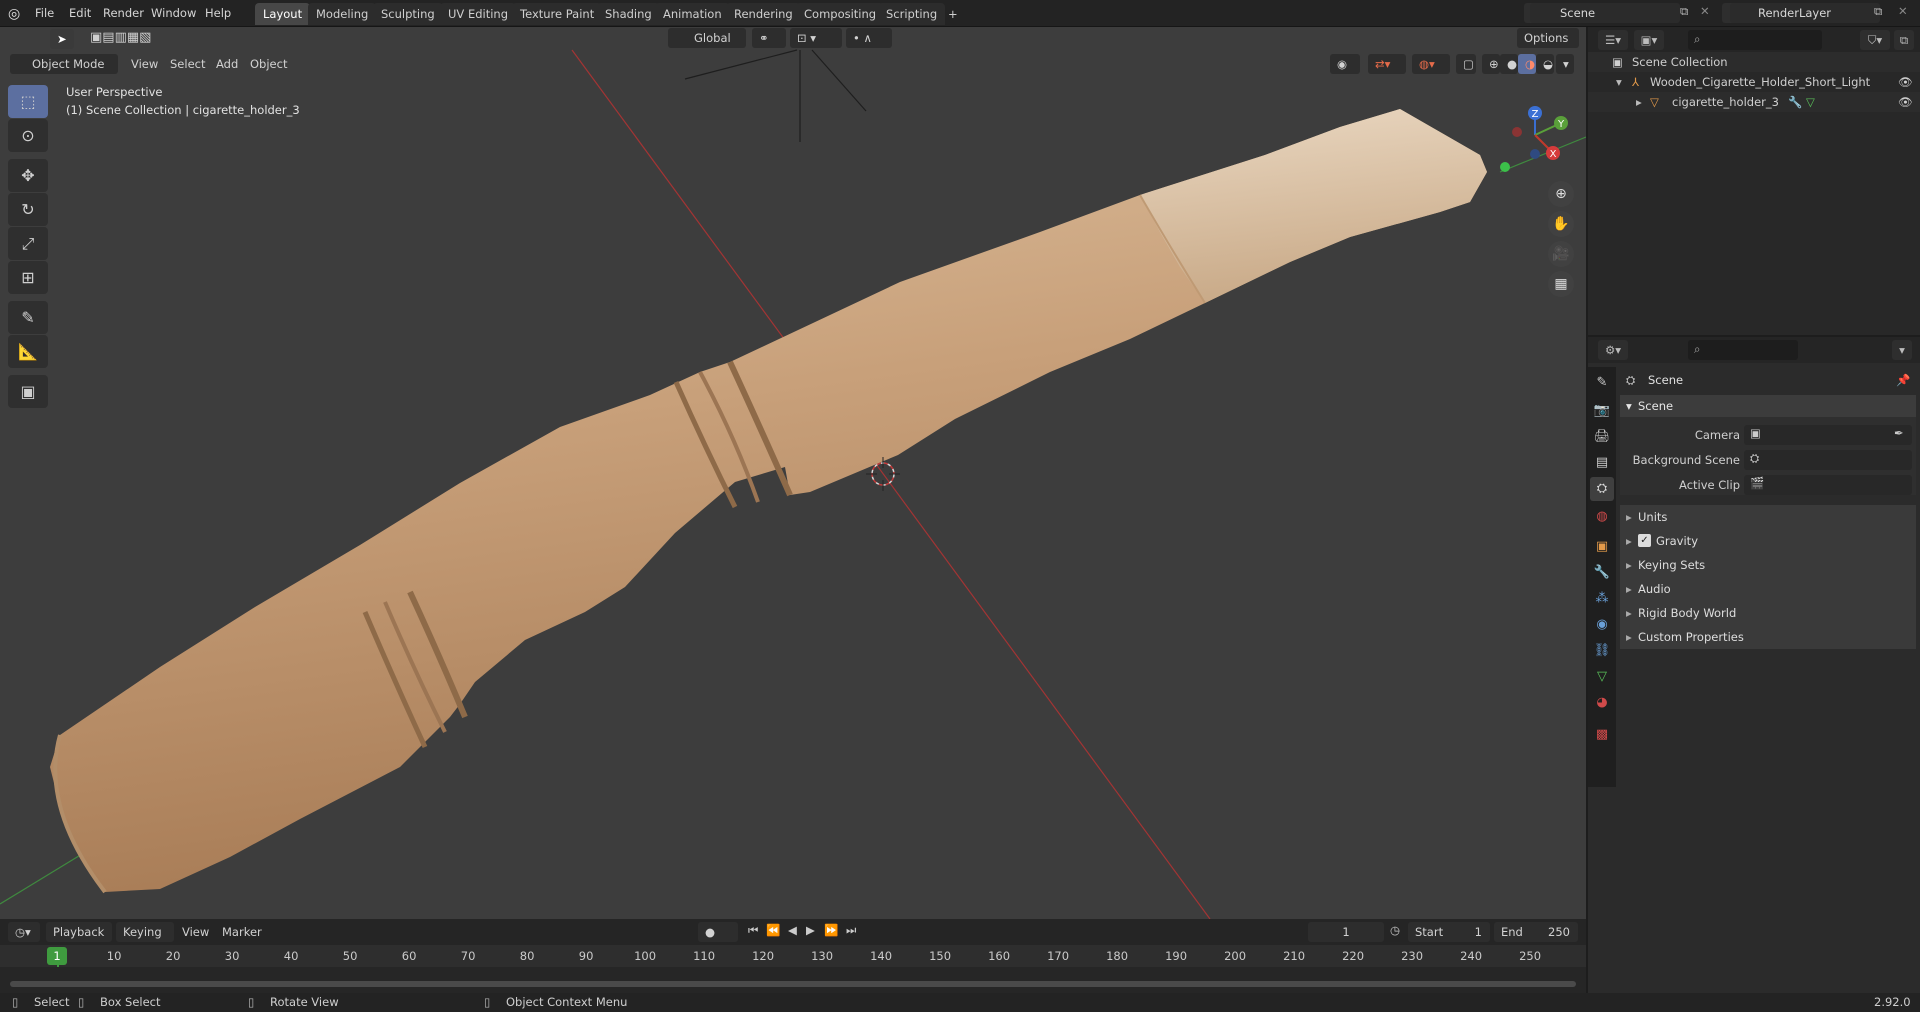 This screenshot has width=1920, height=1012. What do you see at coordinates (718, 932) in the screenshot?
I see `auto-keying-icon: ●` at bounding box center [718, 932].